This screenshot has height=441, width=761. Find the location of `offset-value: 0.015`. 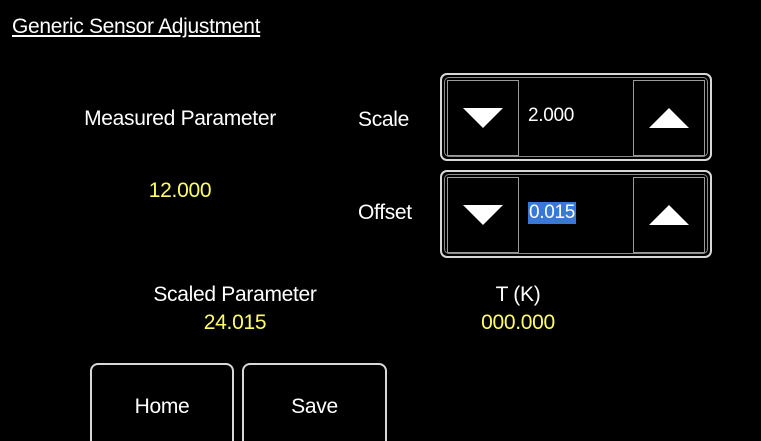

offset-value: 0.015 is located at coordinates (552, 213).